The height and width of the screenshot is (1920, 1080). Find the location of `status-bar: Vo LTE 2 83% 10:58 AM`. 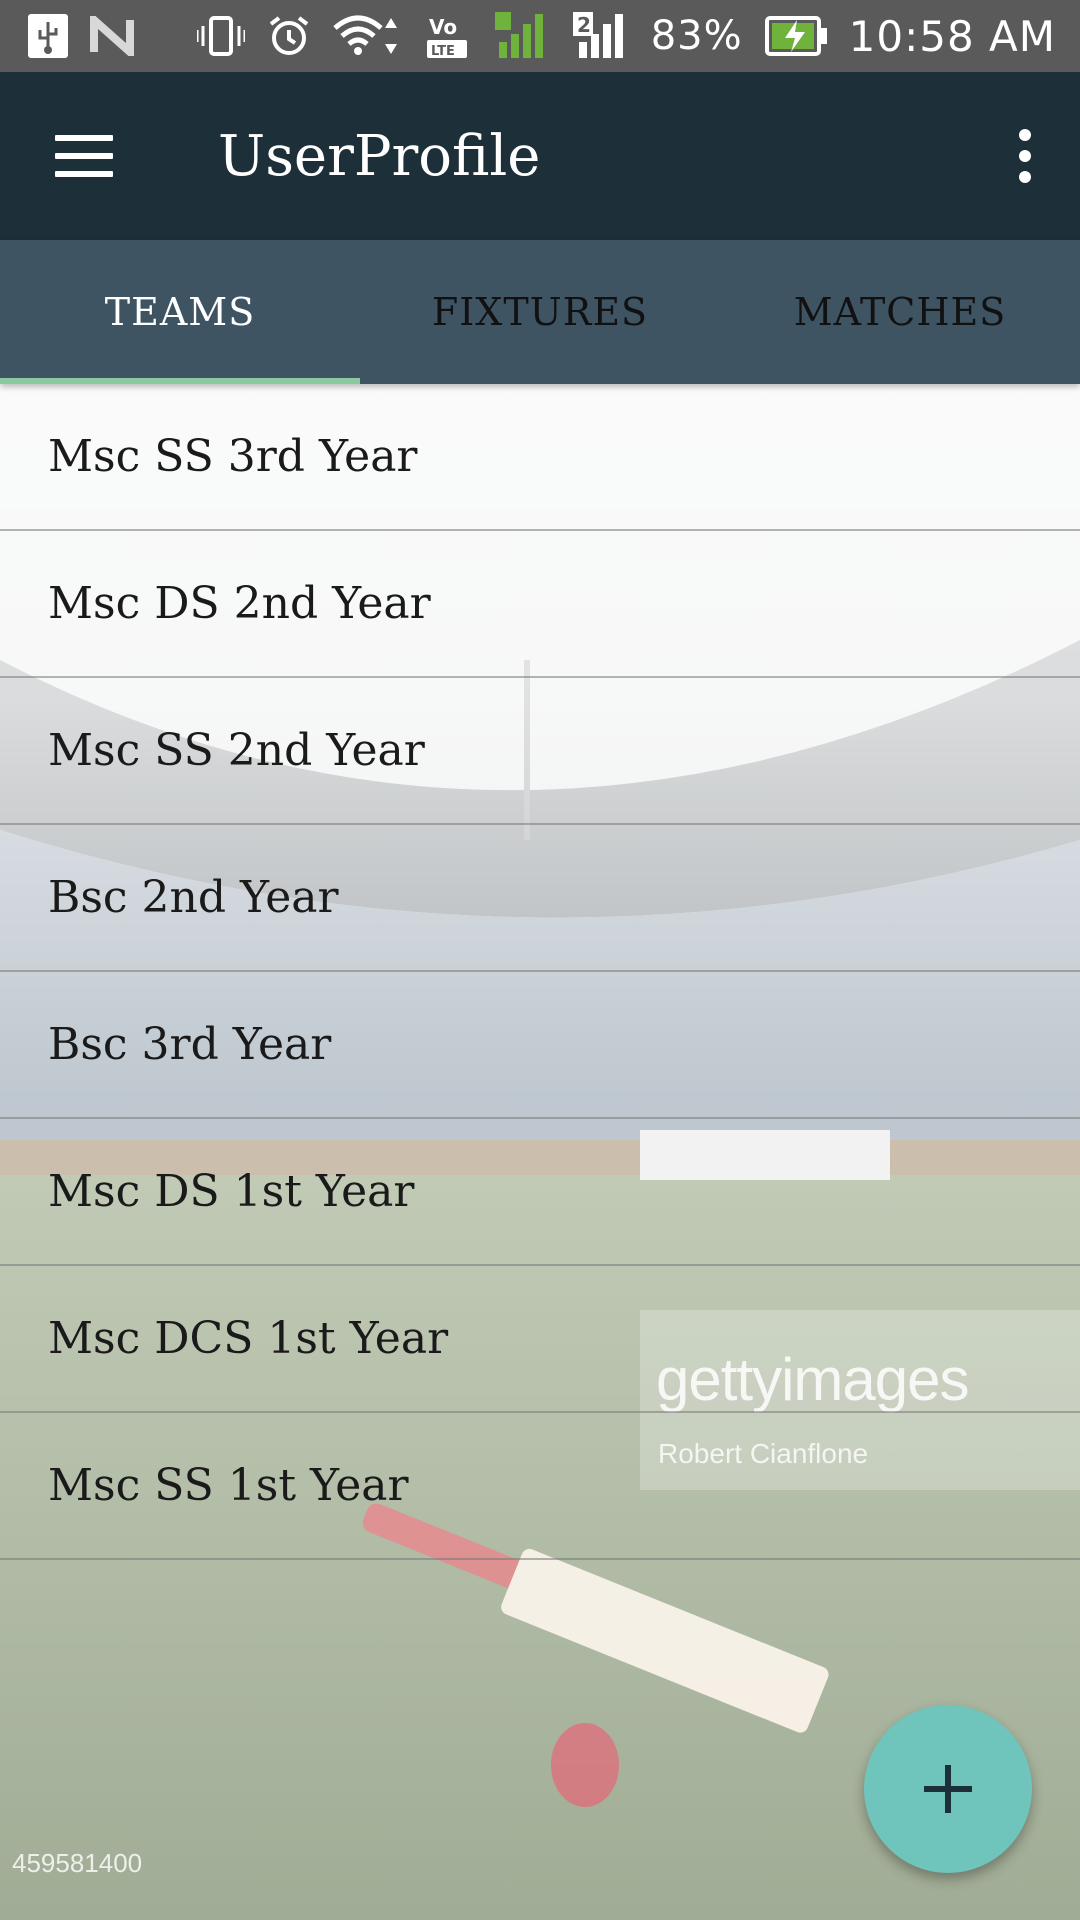

status-bar: Vo LTE 2 83% 10:58 AM is located at coordinates (540, 36).